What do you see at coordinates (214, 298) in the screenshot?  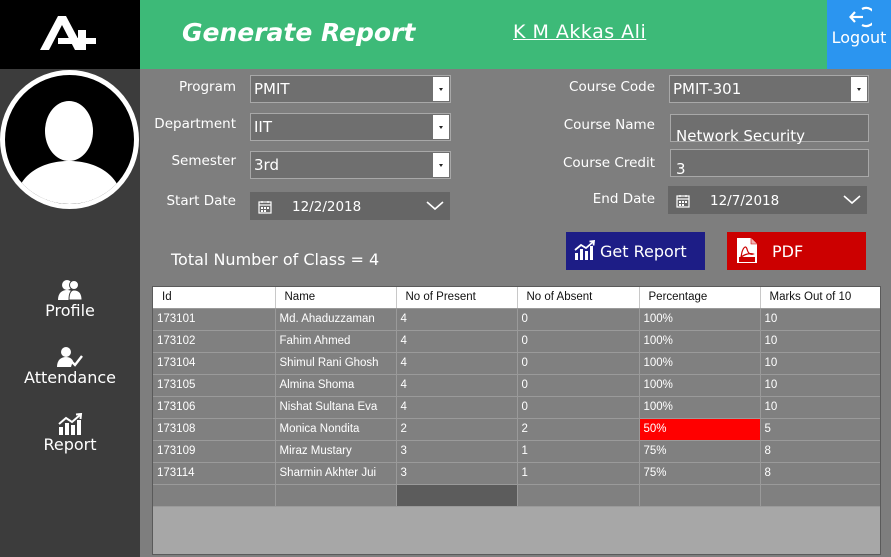 I see `column-header-id: Id` at bounding box center [214, 298].